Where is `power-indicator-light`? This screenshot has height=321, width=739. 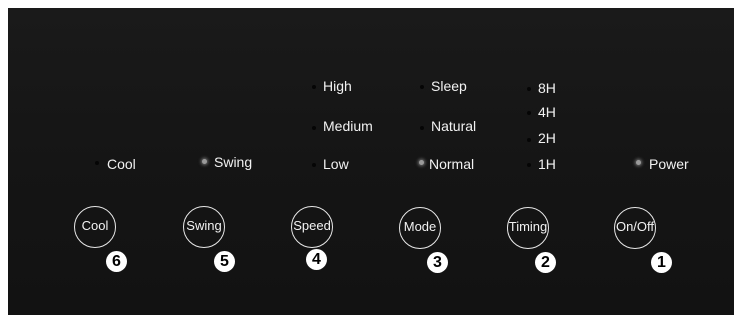 power-indicator-light is located at coordinates (638, 162).